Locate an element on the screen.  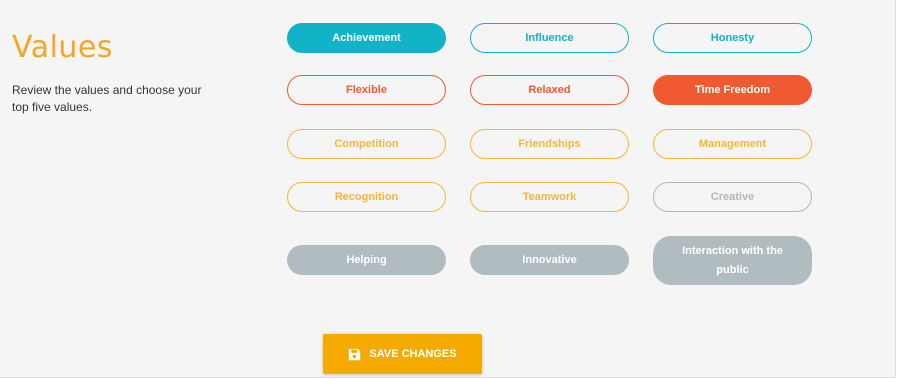
value-pill-friendships: Friendships is located at coordinates (549, 144).